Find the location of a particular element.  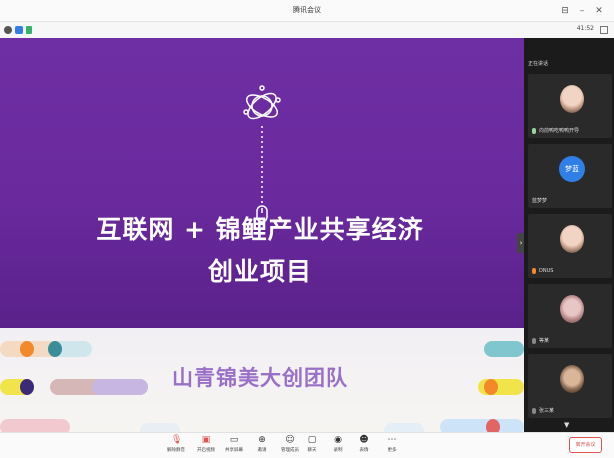

record-icon: ◉ is located at coordinates (338, 440).